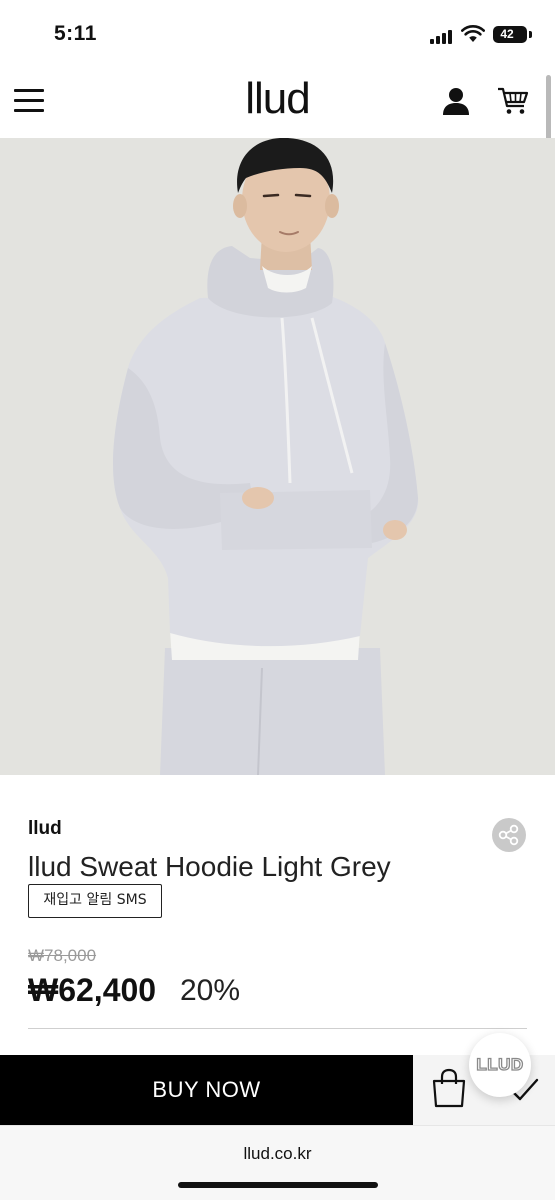 The width and height of the screenshot is (555, 1200). Describe the element at coordinates (62, 955) in the screenshot. I see `original-price: ₩78,000` at that location.